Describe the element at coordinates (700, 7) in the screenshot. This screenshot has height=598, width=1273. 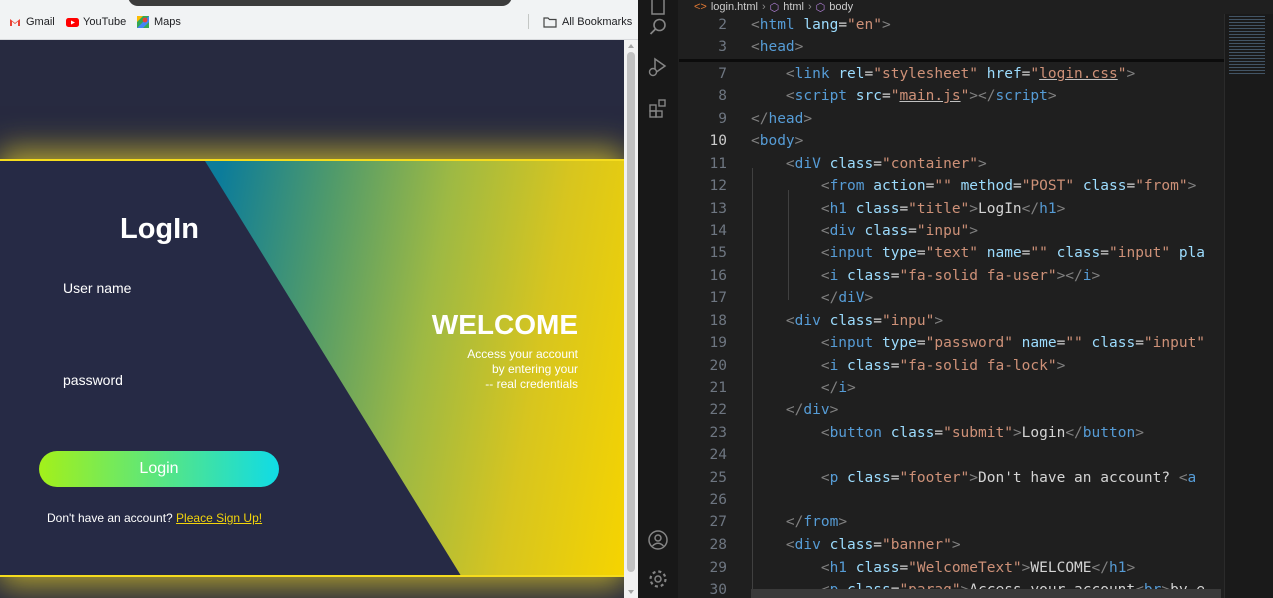
I see `html-file-icon: <>` at that location.